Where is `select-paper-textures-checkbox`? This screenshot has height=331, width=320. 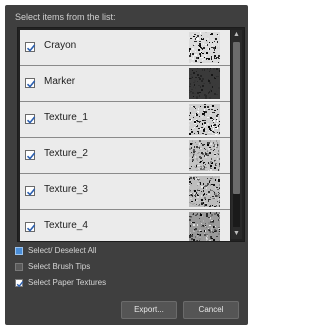 select-paper-textures-checkbox is located at coordinates (19, 283).